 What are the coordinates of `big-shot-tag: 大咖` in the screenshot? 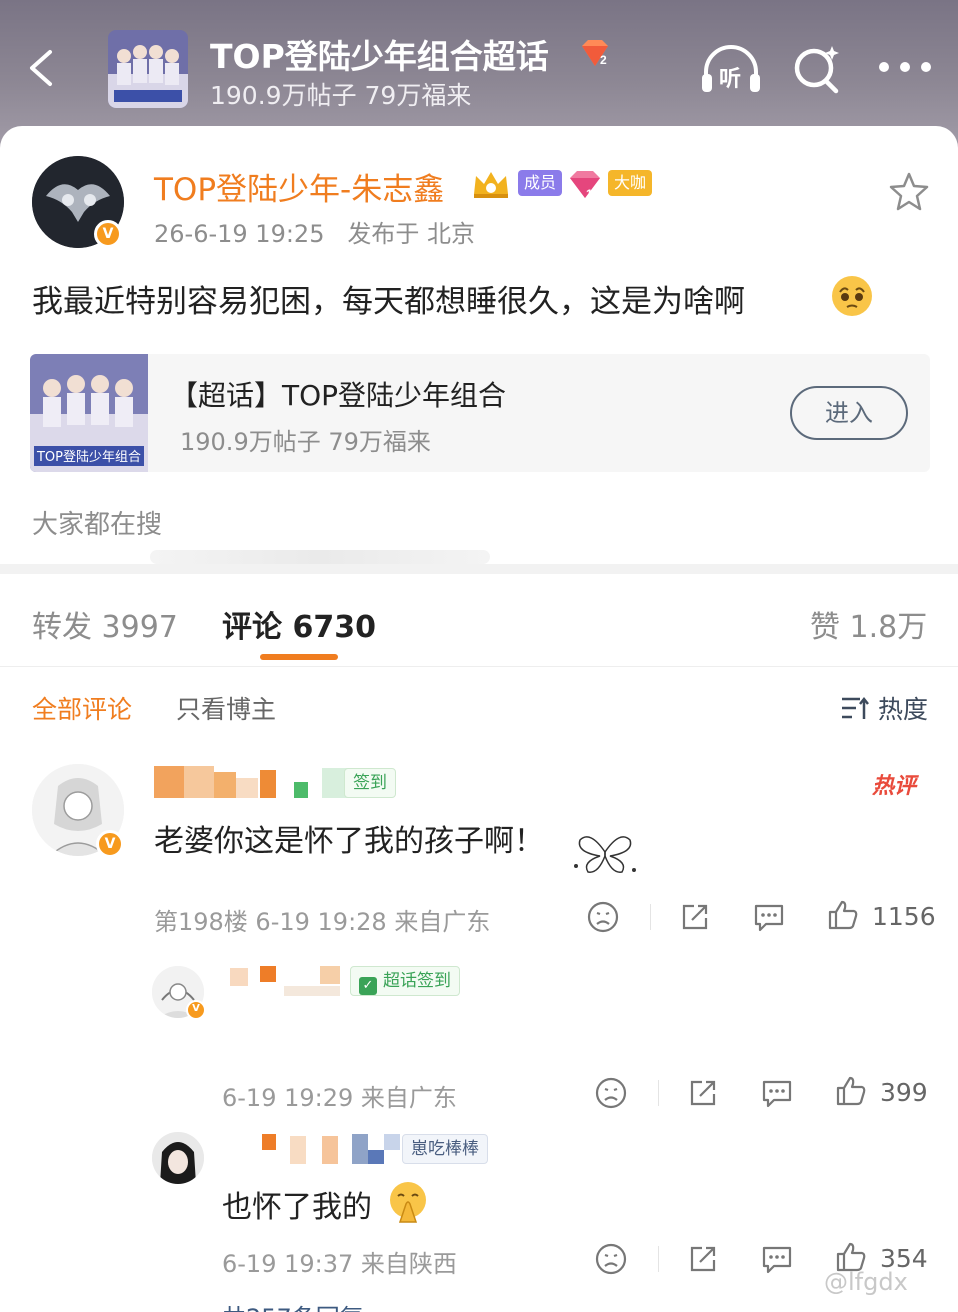 It's located at (630, 183).